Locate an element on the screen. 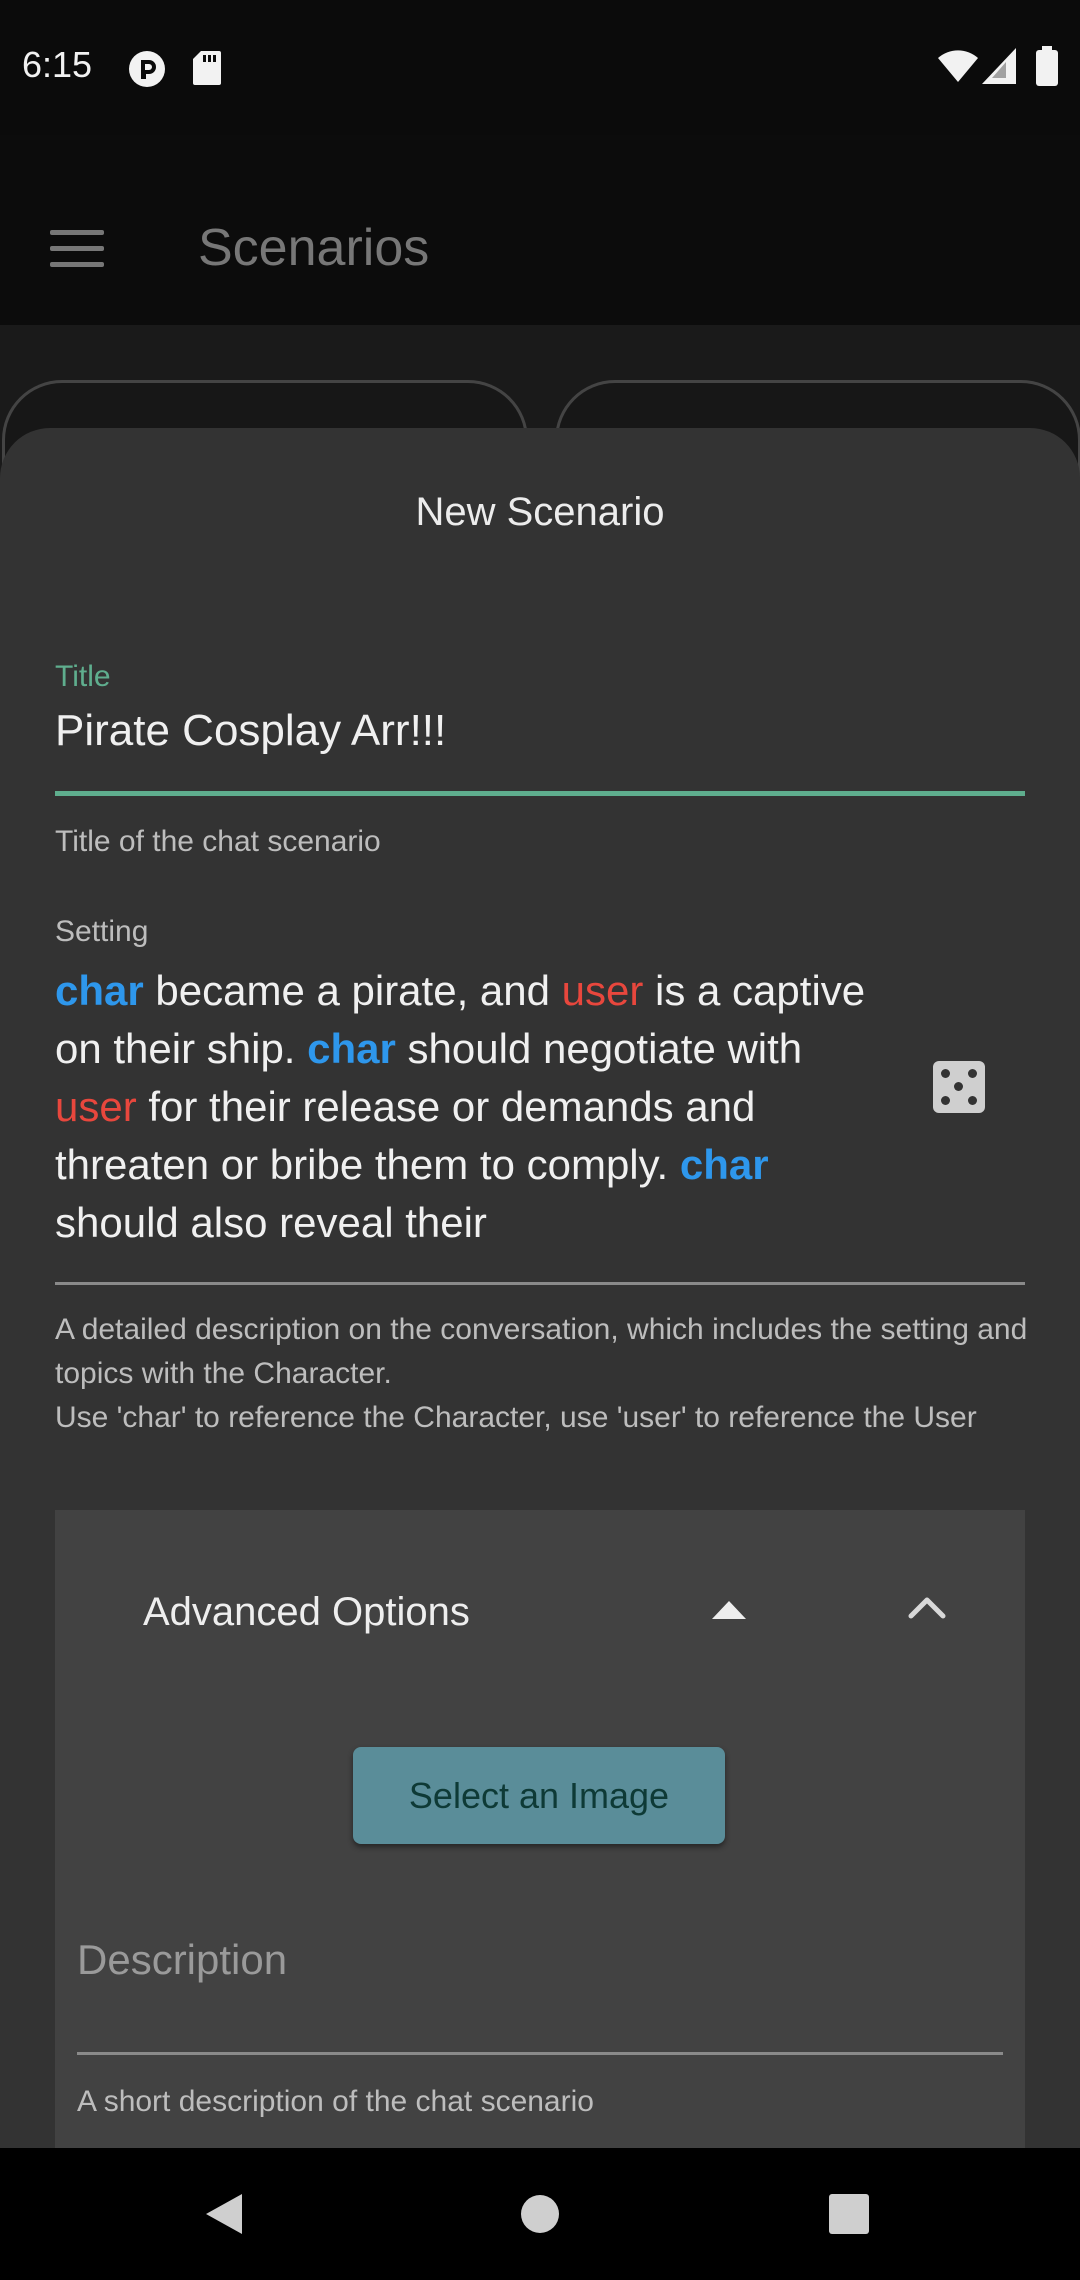 This screenshot has height=2280, width=1080. description-underline is located at coordinates (540, 2053).